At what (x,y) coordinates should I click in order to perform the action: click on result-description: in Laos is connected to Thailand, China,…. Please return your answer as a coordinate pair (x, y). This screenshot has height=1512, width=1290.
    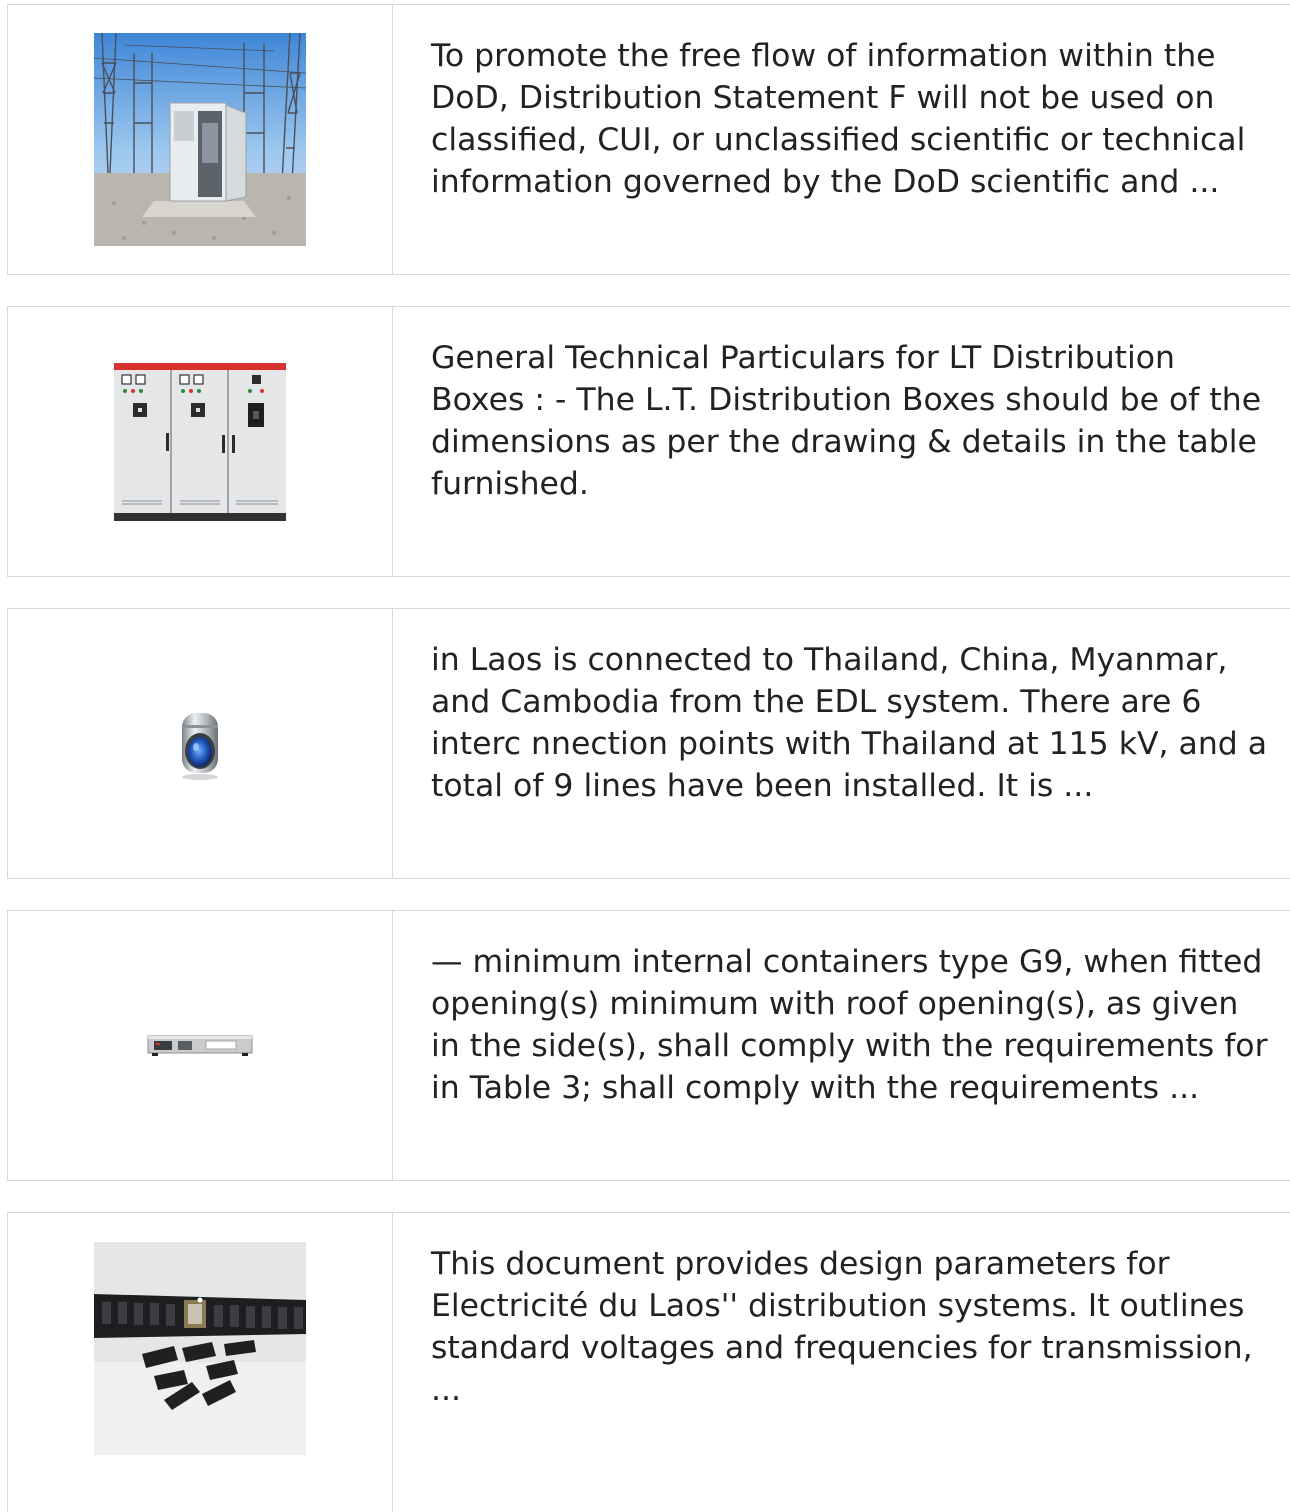
    Looking at the image, I should click on (850, 723).